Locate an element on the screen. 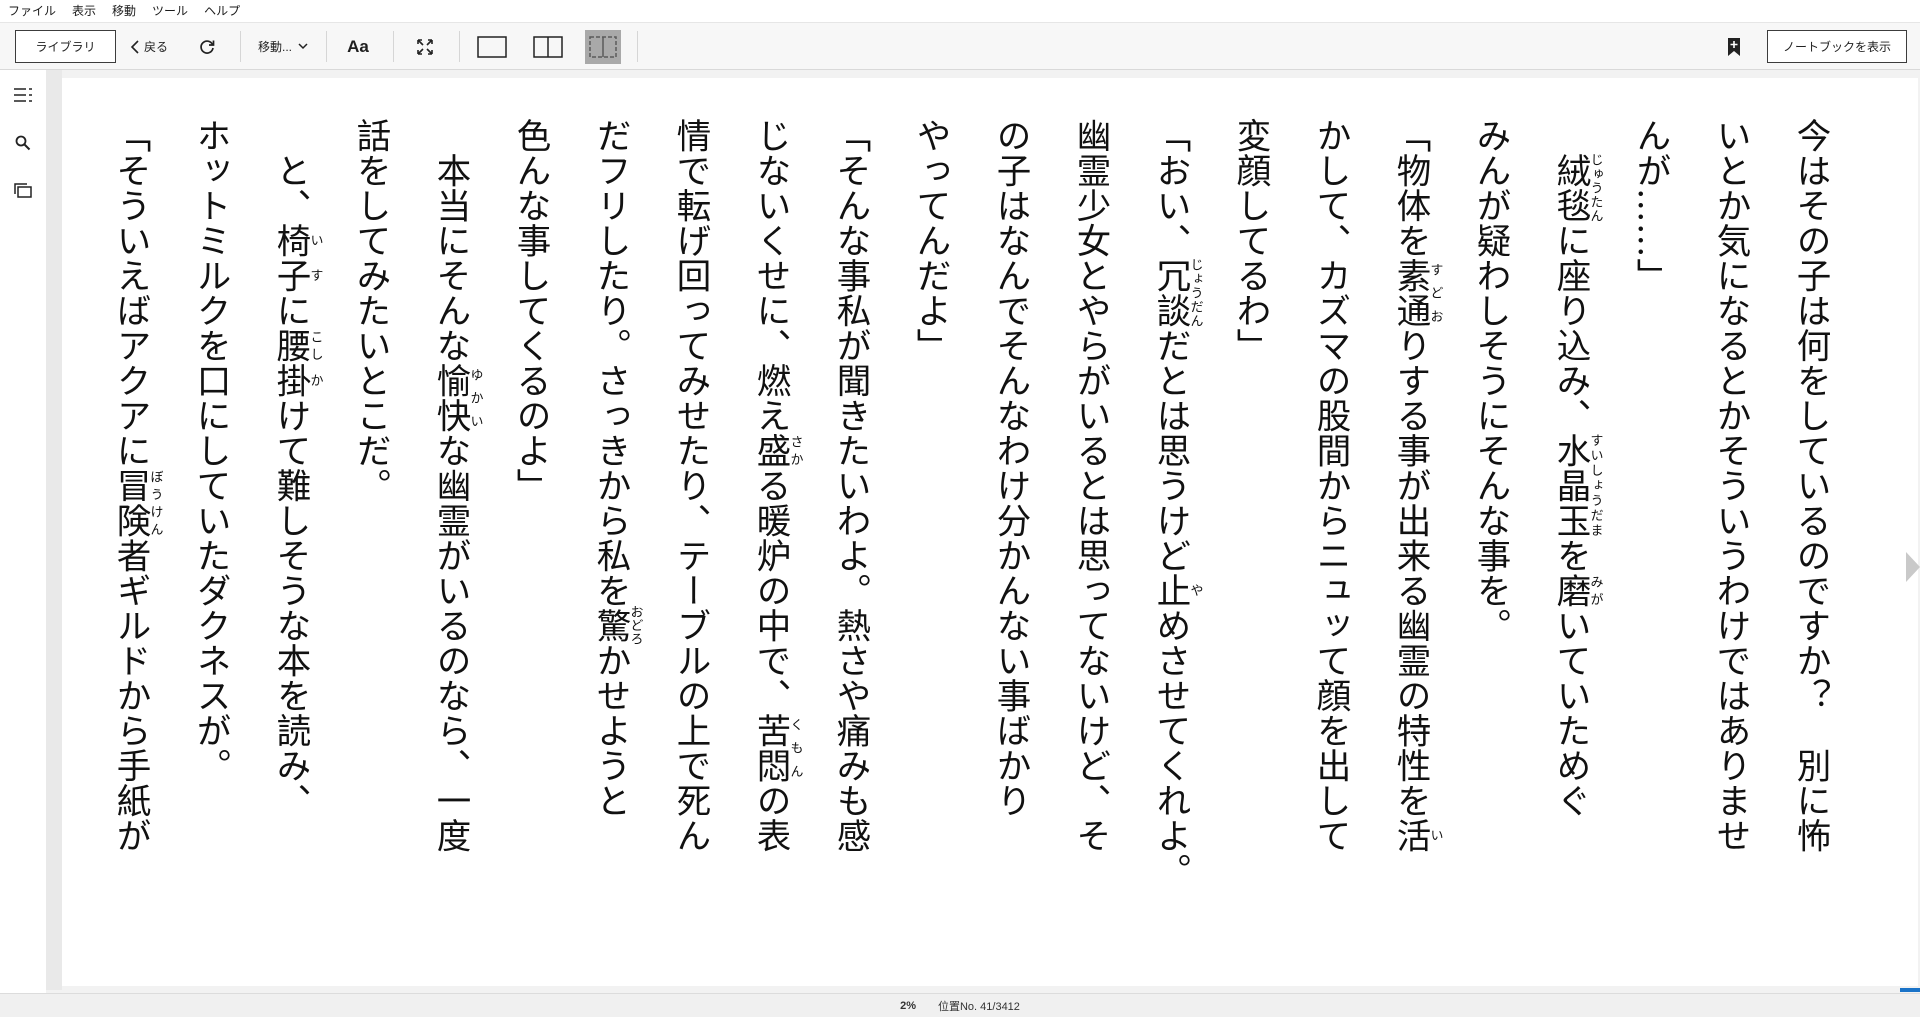 This screenshot has height=1017, width=1920. text-run: の表 is located at coordinates (770, 818).